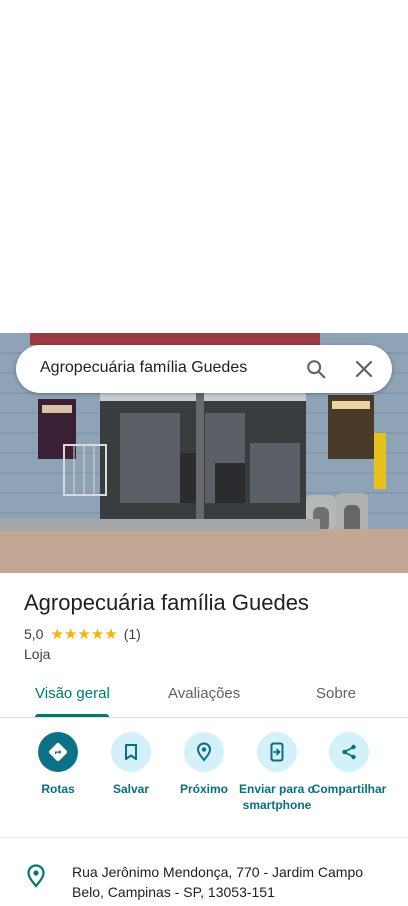 The width and height of the screenshot is (408, 906). Describe the element at coordinates (204, 752) in the screenshot. I see `nearby-icon` at that location.